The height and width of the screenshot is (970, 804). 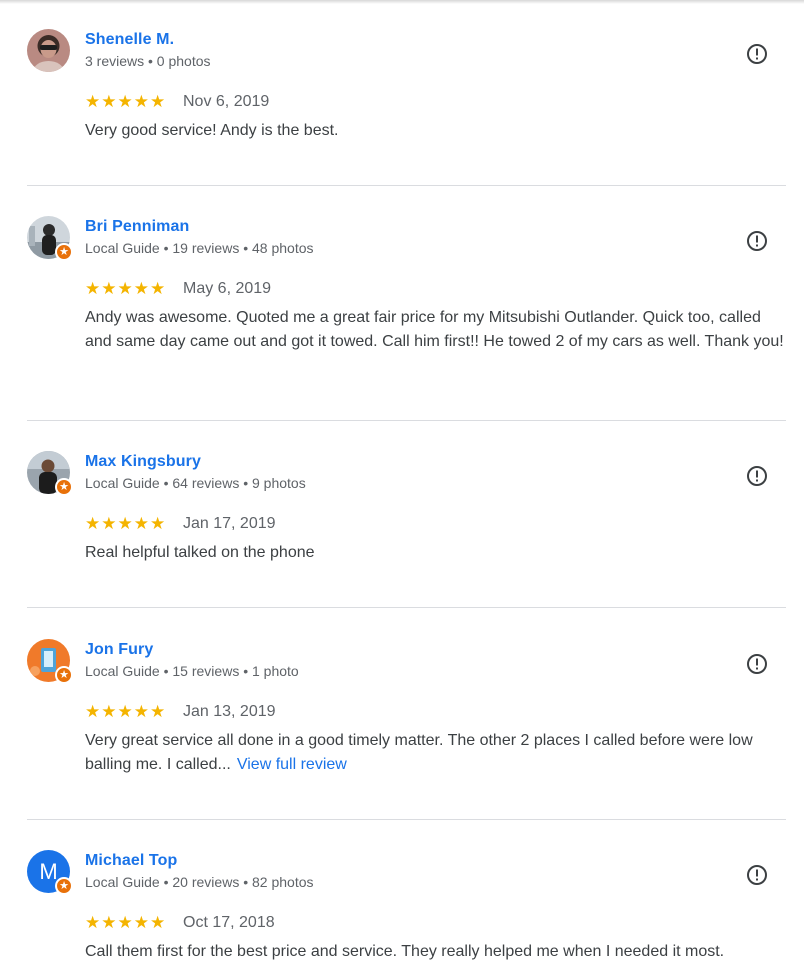 I want to click on review-date: Nov 6, 2019, so click(x=226, y=101).